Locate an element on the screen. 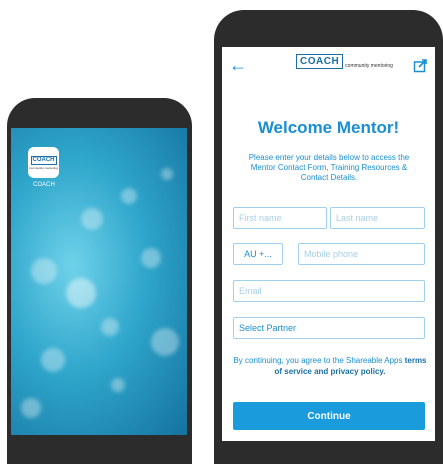 The height and width of the screenshot is (464, 443). app-icon-logo: COACH is located at coordinates (43, 160).